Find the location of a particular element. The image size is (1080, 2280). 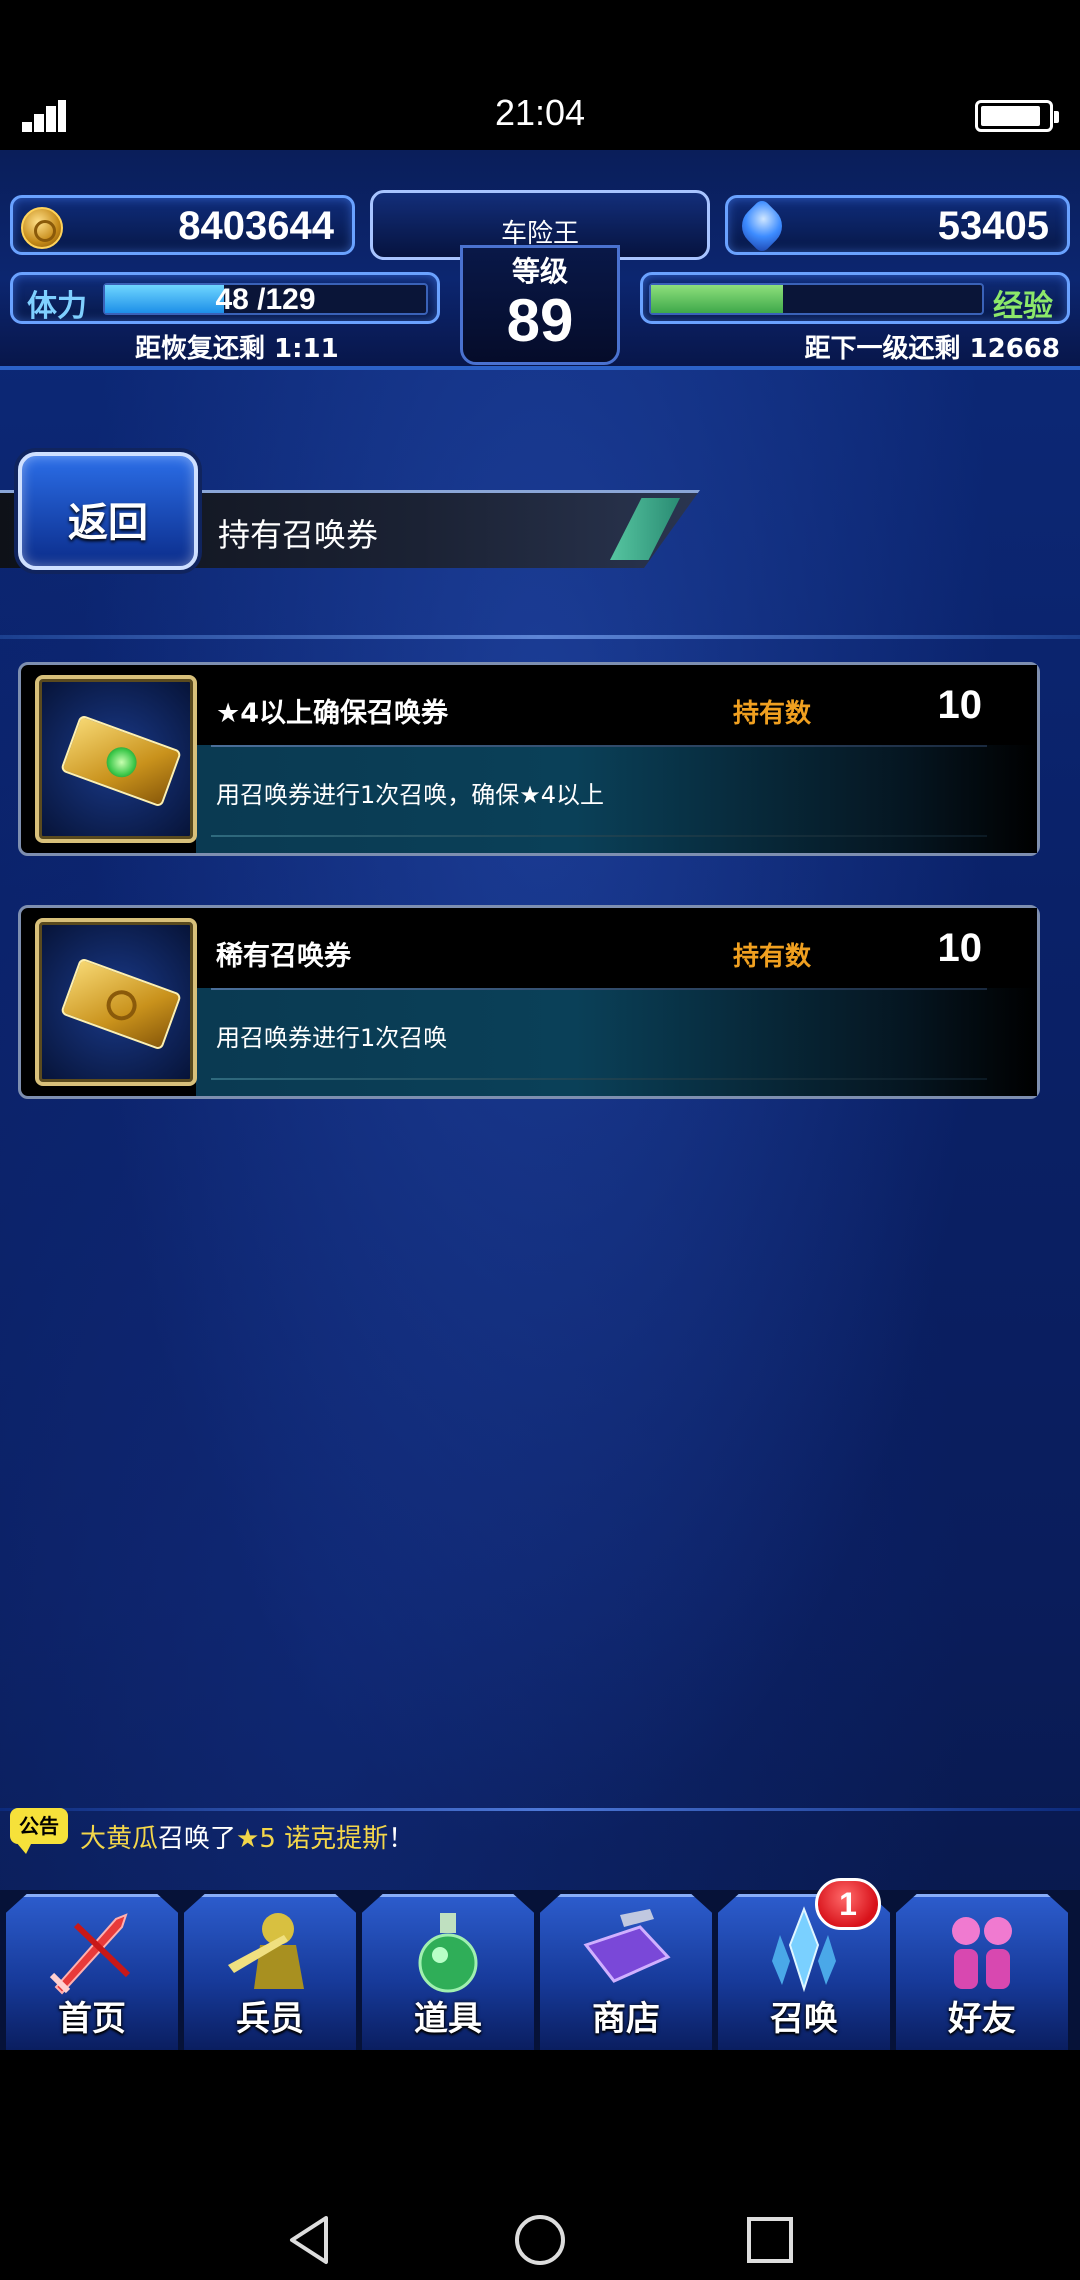

nav-label: 好友 is located at coordinates (982, 2019).